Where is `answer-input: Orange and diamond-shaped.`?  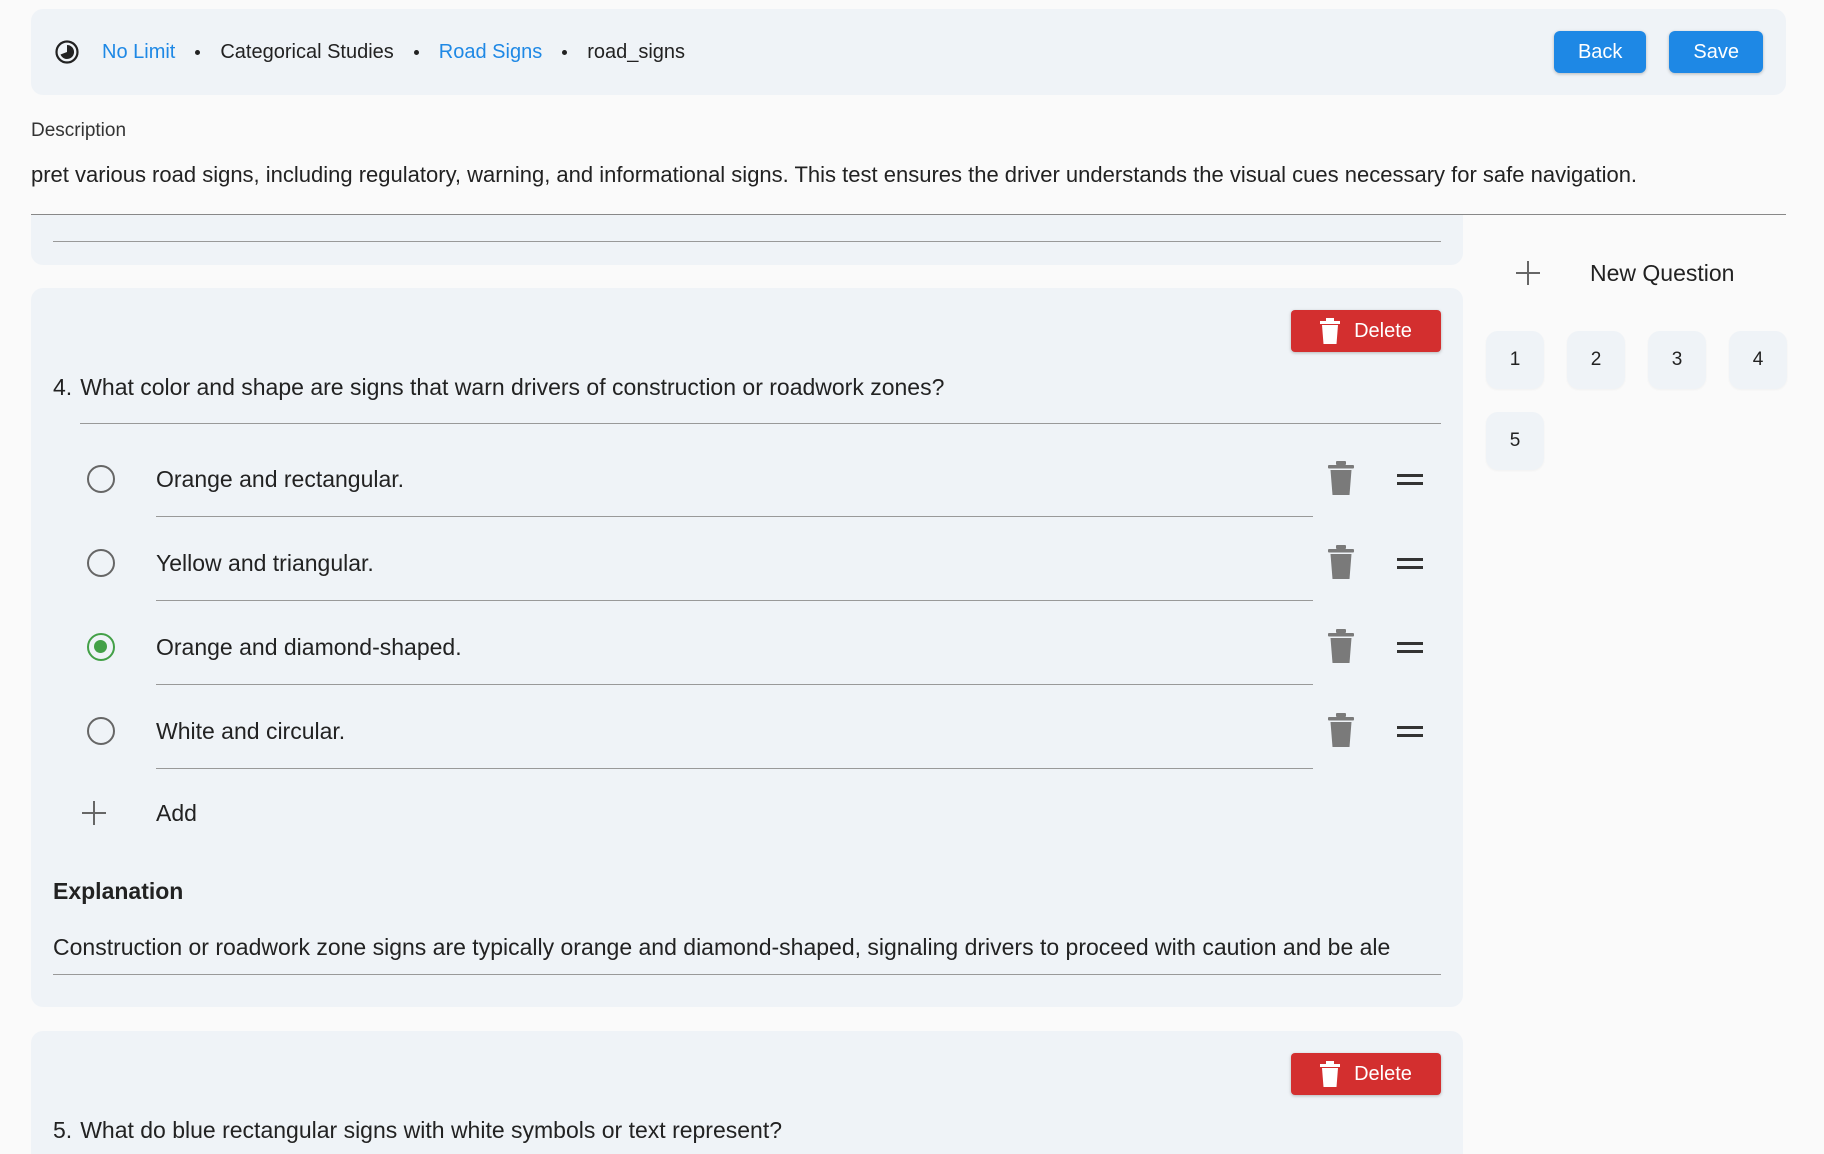 answer-input: Orange and diamond-shaped. is located at coordinates (734, 648).